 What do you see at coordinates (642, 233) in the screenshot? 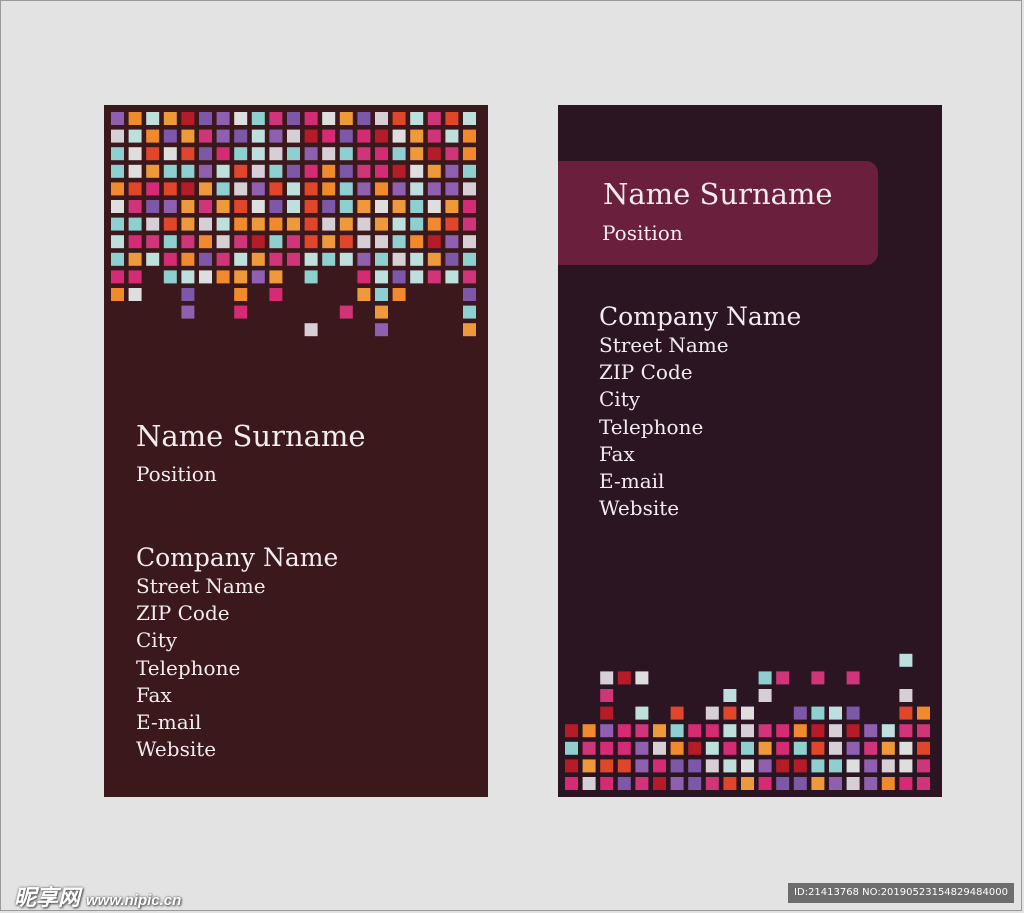
I see `card-position: Position` at bounding box center [642, 233].